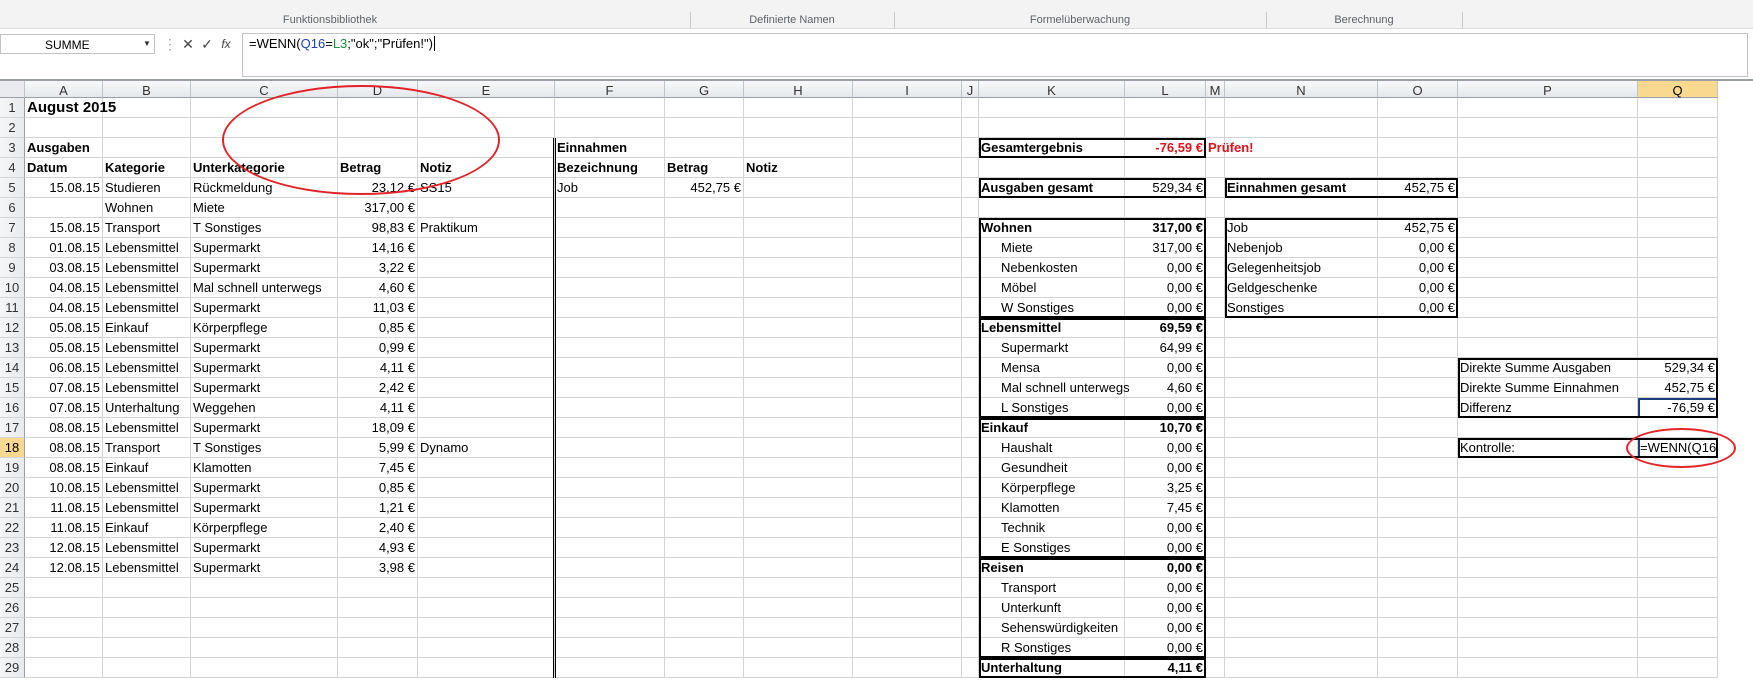  I want to click on row-header-11: 11, so click(12, 308).